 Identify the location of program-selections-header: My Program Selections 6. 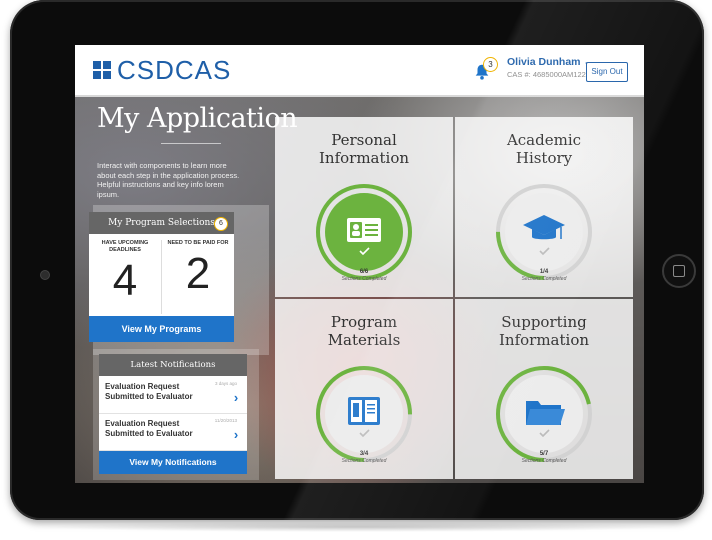
(161, 223).